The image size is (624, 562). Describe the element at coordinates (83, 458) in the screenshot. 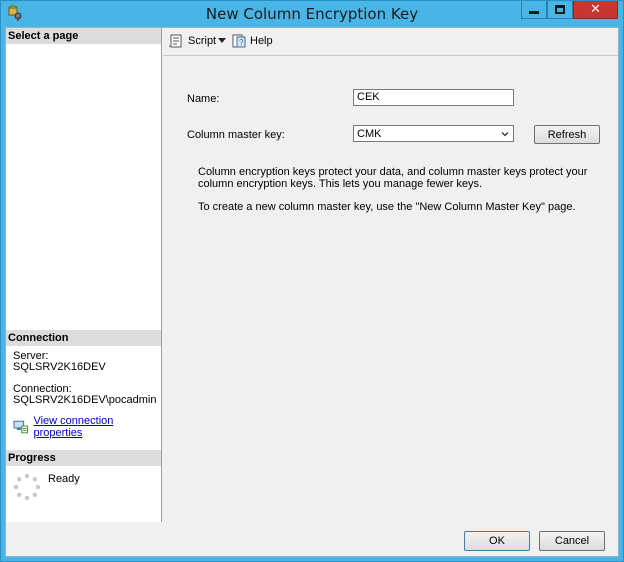

I see `progress-header: Progress` at that location.